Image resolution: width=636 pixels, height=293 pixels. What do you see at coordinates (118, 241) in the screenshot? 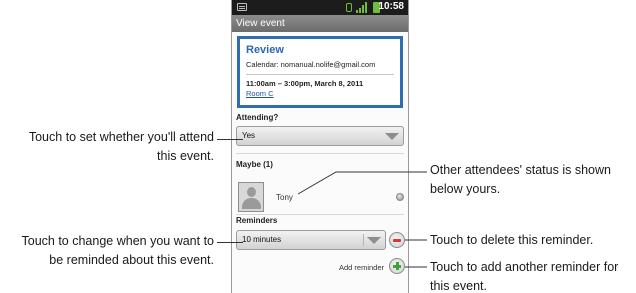
I see `callout-change-line1: Touch to change when you want to` at bounding box center [118, 241].